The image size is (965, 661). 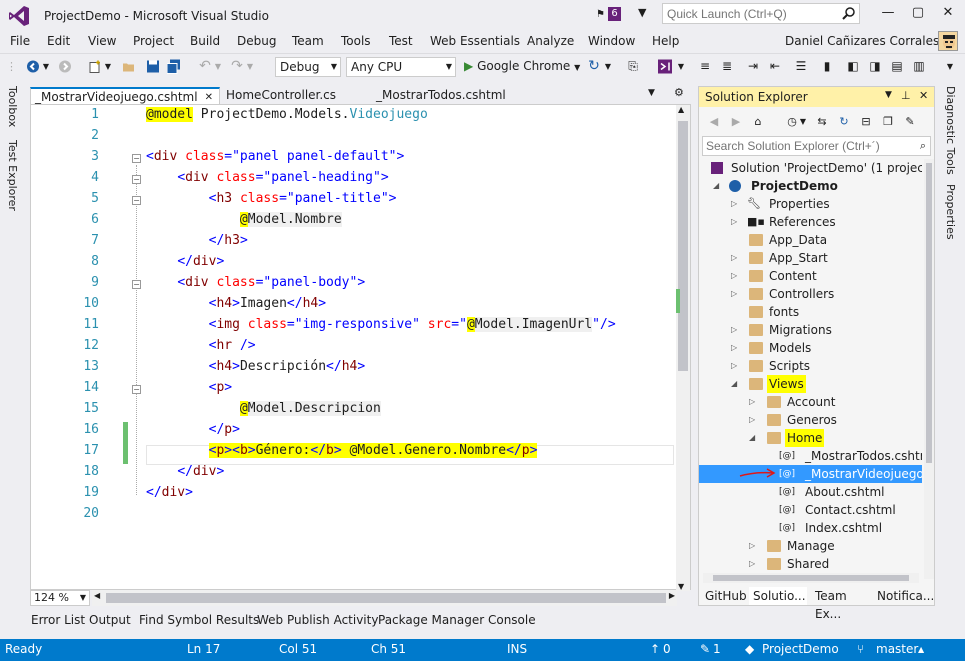 What do you see at coordinates (748, 13) in the screenshot?
I see `quick-launch-input` at bounding box center [748, 13].